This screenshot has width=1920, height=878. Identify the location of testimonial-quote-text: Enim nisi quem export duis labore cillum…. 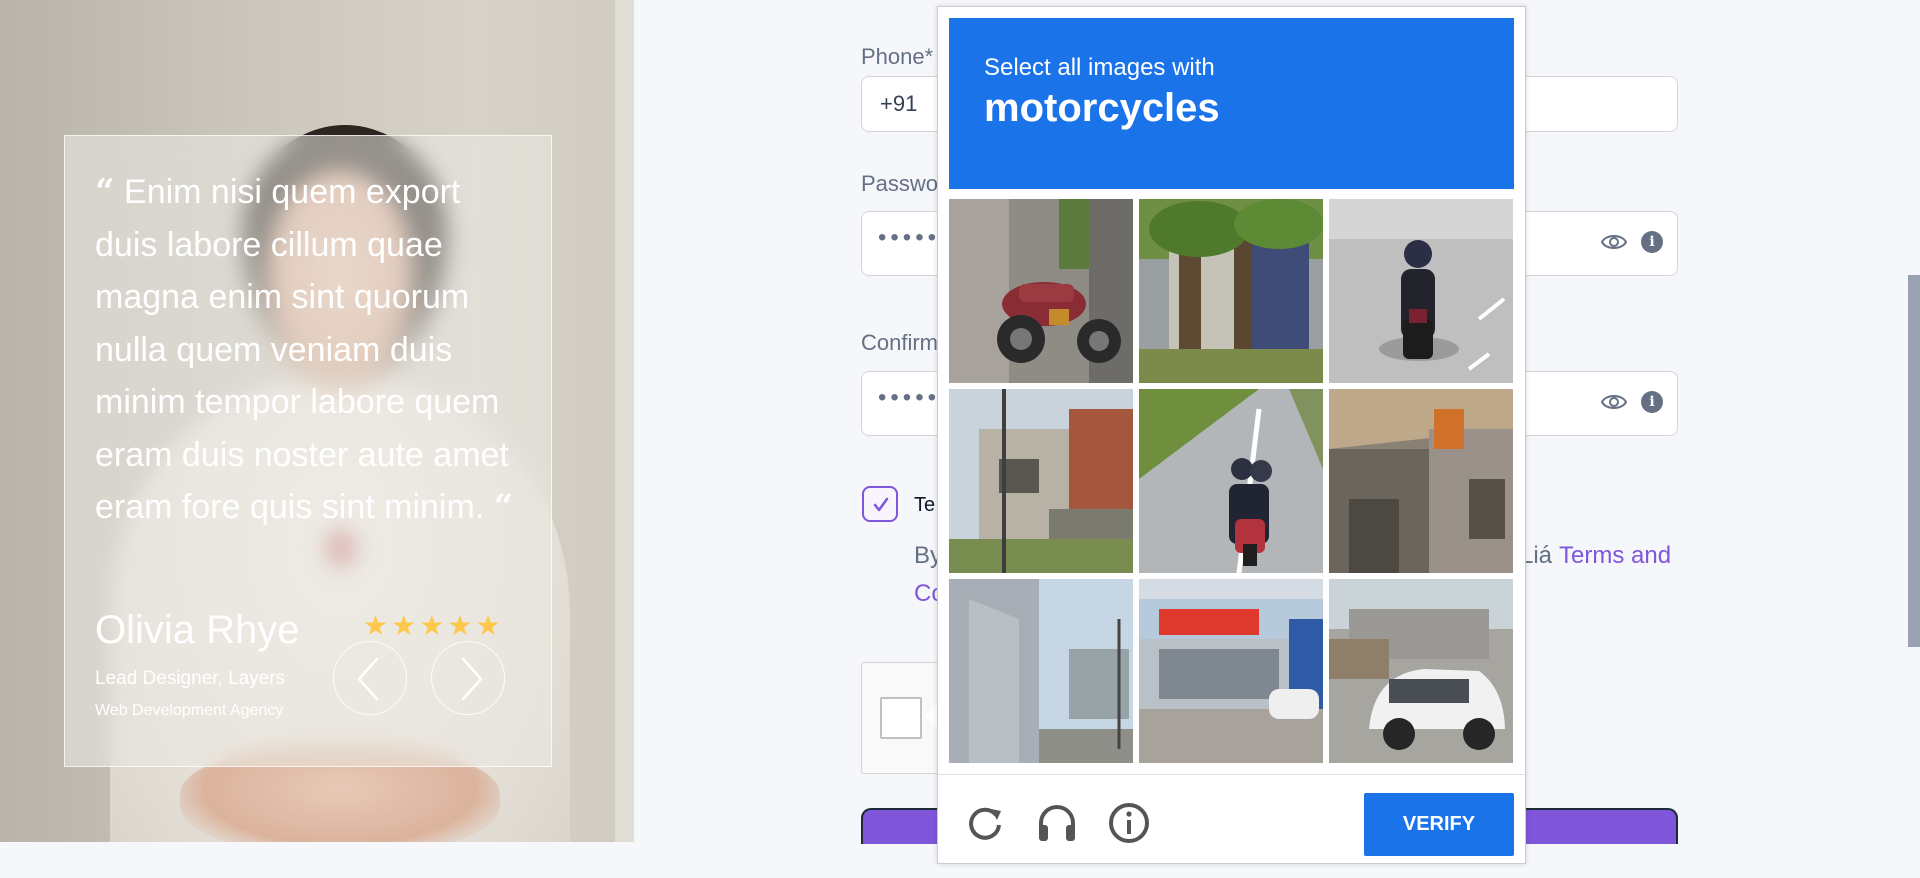
(302, 349).